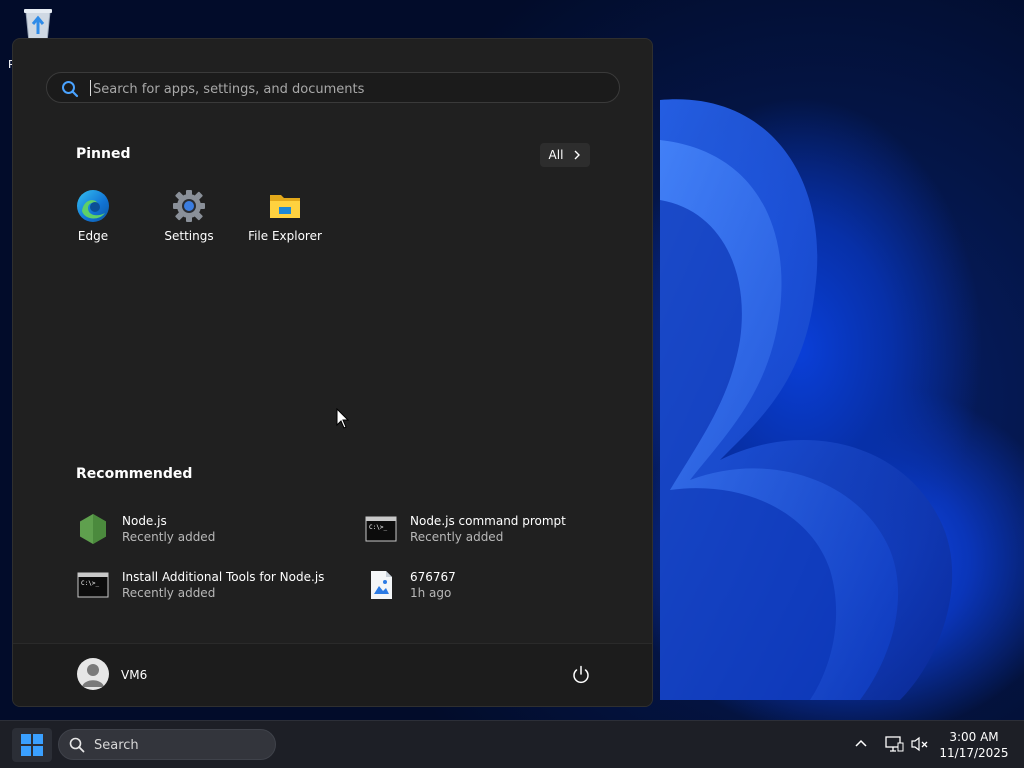 The width and height of the screenshot is (1024, 768). I want to click on windows-logo-icon, so click(32, 745).